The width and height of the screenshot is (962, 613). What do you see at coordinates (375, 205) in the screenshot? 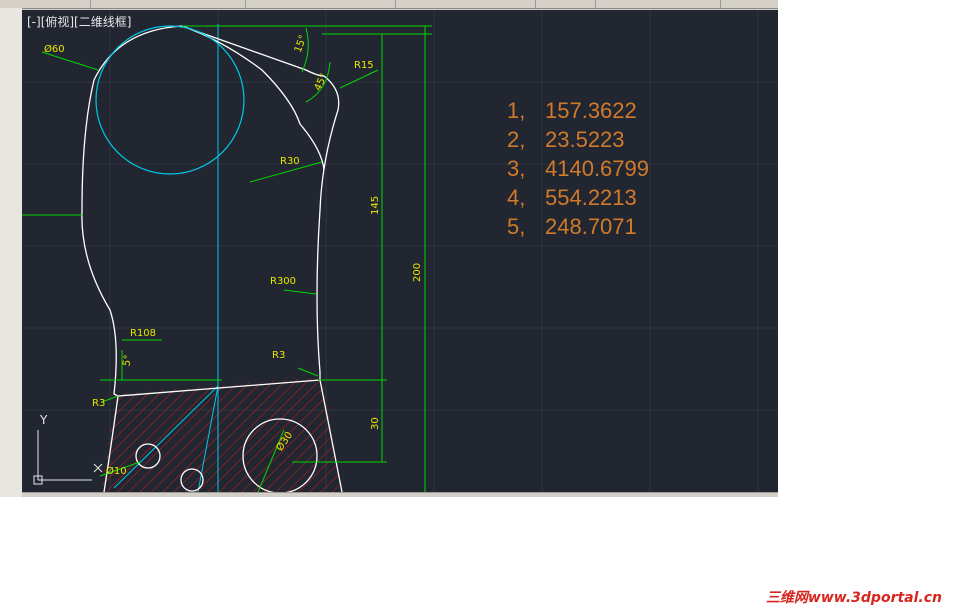
I see `dim-145: 145` at bounding box center [375, 205].